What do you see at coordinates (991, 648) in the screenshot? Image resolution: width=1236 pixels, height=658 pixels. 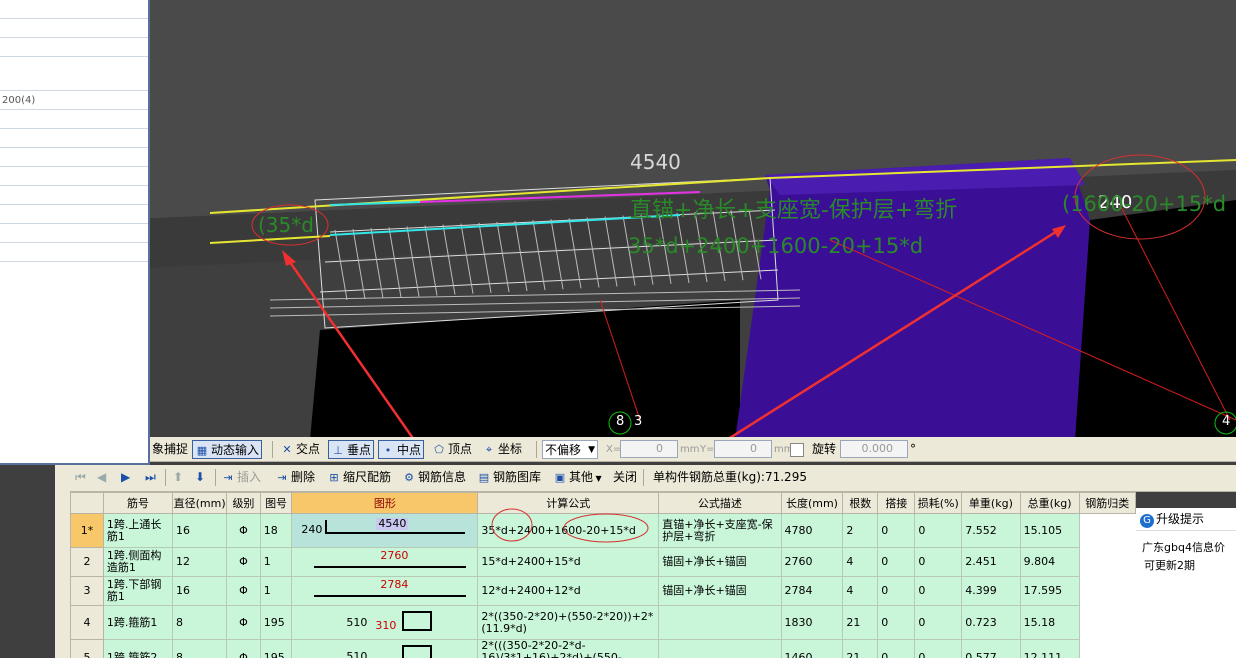 I see `unit-weight-cell: 0.577` at bounding box center [991, 648].